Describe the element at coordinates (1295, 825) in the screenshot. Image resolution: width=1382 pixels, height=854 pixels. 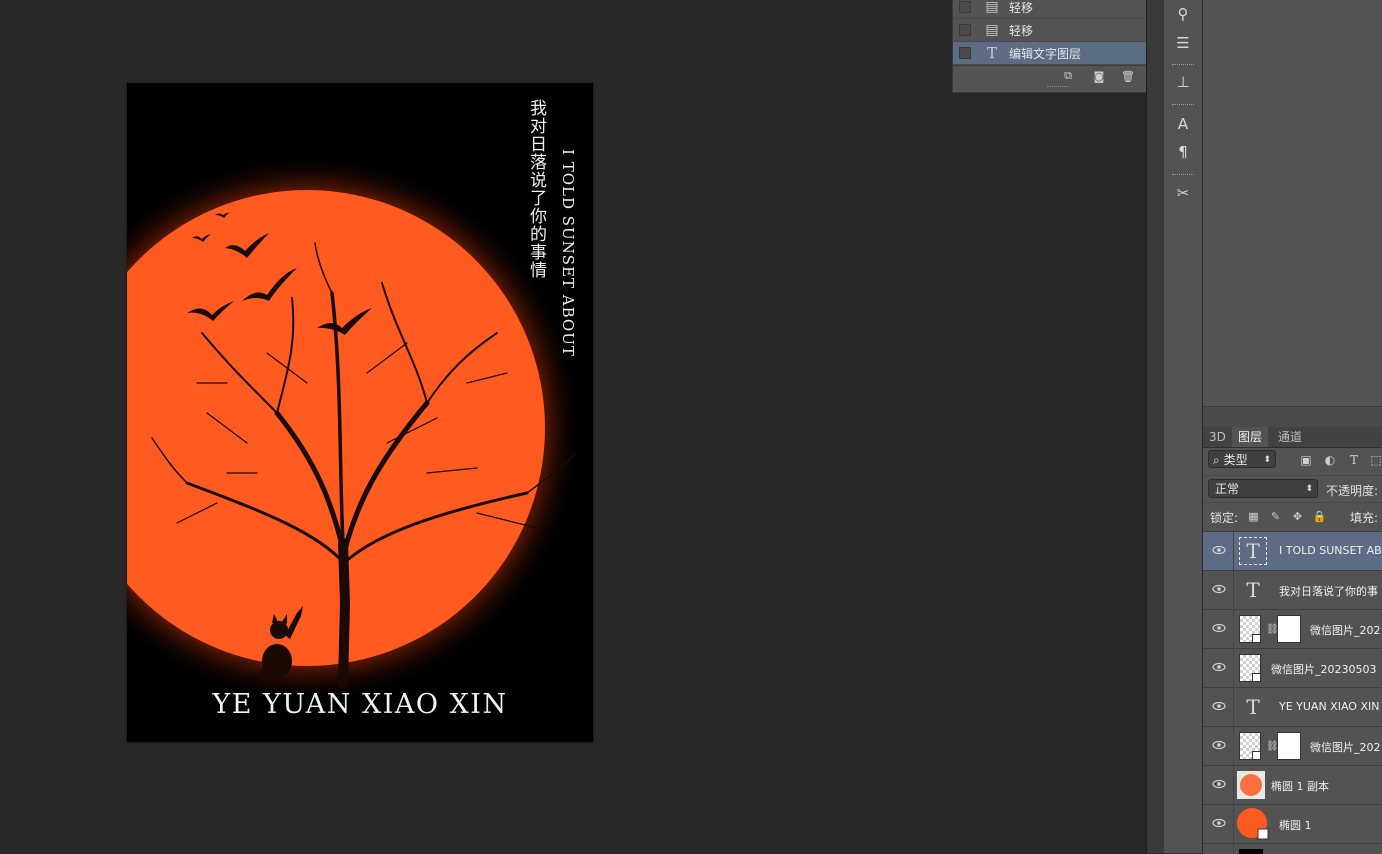
I see `layer-name: 椭圆 1` at that location.